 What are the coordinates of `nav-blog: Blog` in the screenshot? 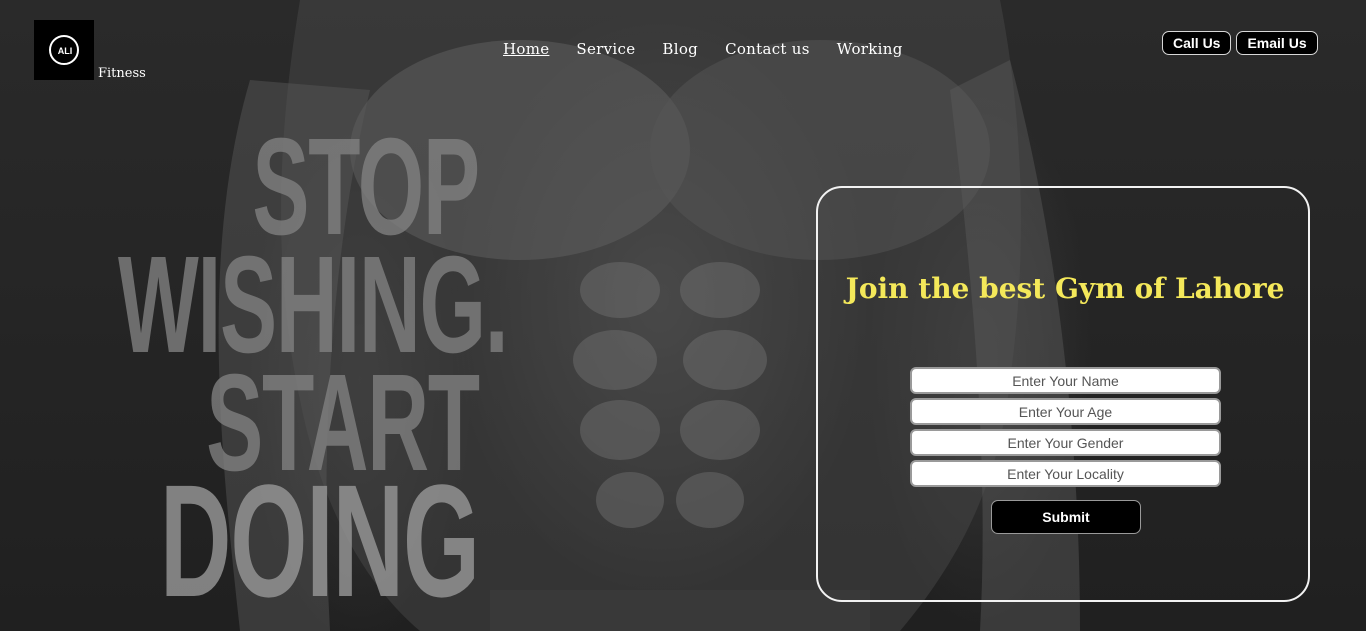 It's located at (680, 49).